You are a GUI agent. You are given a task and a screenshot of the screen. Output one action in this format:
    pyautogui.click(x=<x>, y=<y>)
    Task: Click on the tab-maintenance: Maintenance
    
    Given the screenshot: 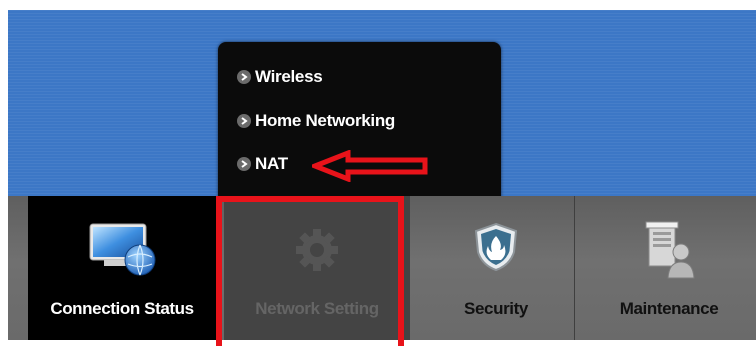 What is the action you would take?
    pyautogui.click(x=669, y=268)
    